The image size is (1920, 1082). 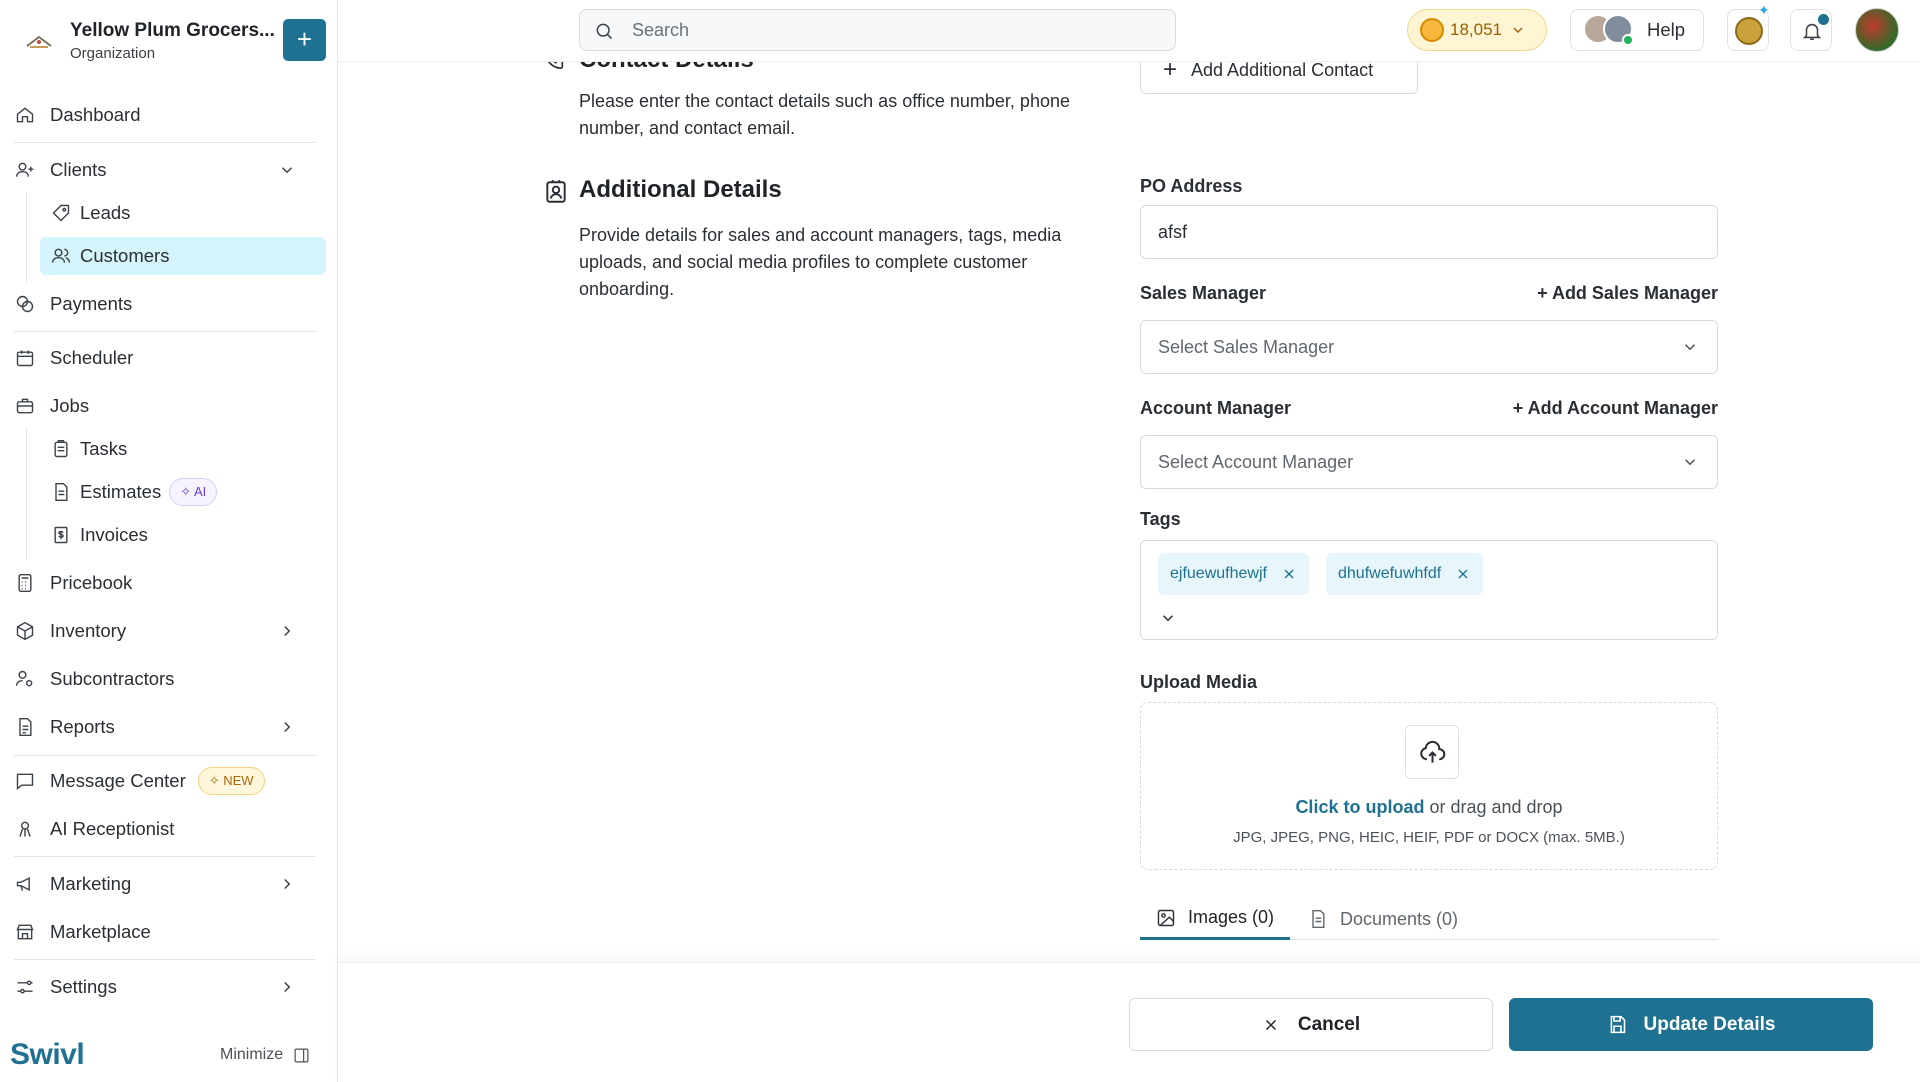 What do you see at coordinates (25, 884) in the screenshot?
I see `megaphone-icon` at bounding box center [25, 884].